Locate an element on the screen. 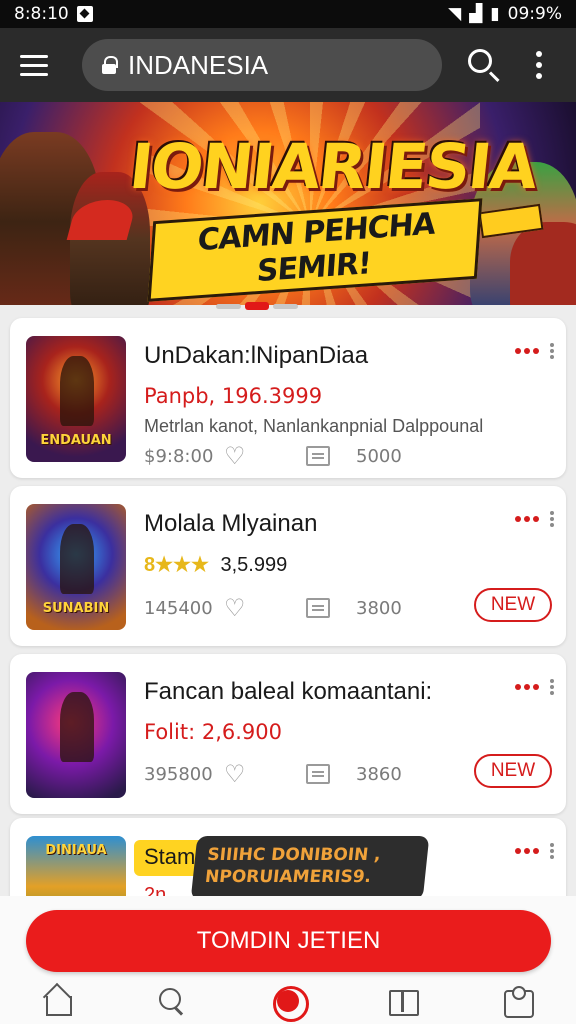 Image resolution: width=576 pixels, height=1024 pixels. overflow-menu-button is located at coordinates (539, 65).